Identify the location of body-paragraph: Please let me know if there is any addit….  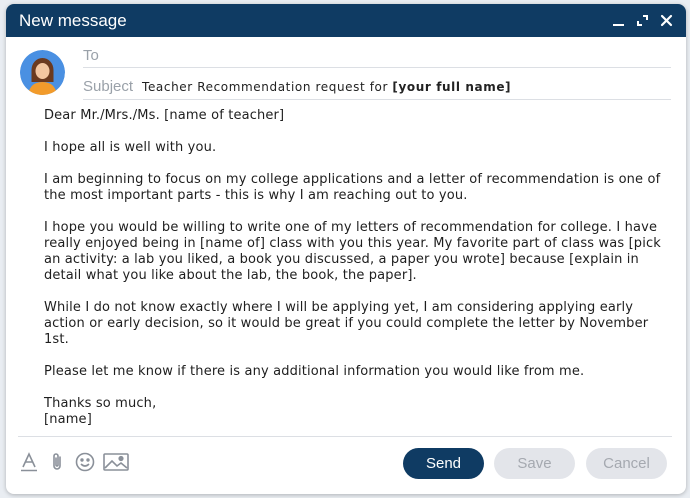
(314, 371).